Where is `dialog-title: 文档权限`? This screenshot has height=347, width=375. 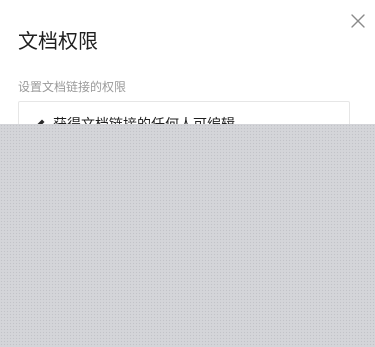
dialog-title: 文档权限 is located at coordinates (58, 41).